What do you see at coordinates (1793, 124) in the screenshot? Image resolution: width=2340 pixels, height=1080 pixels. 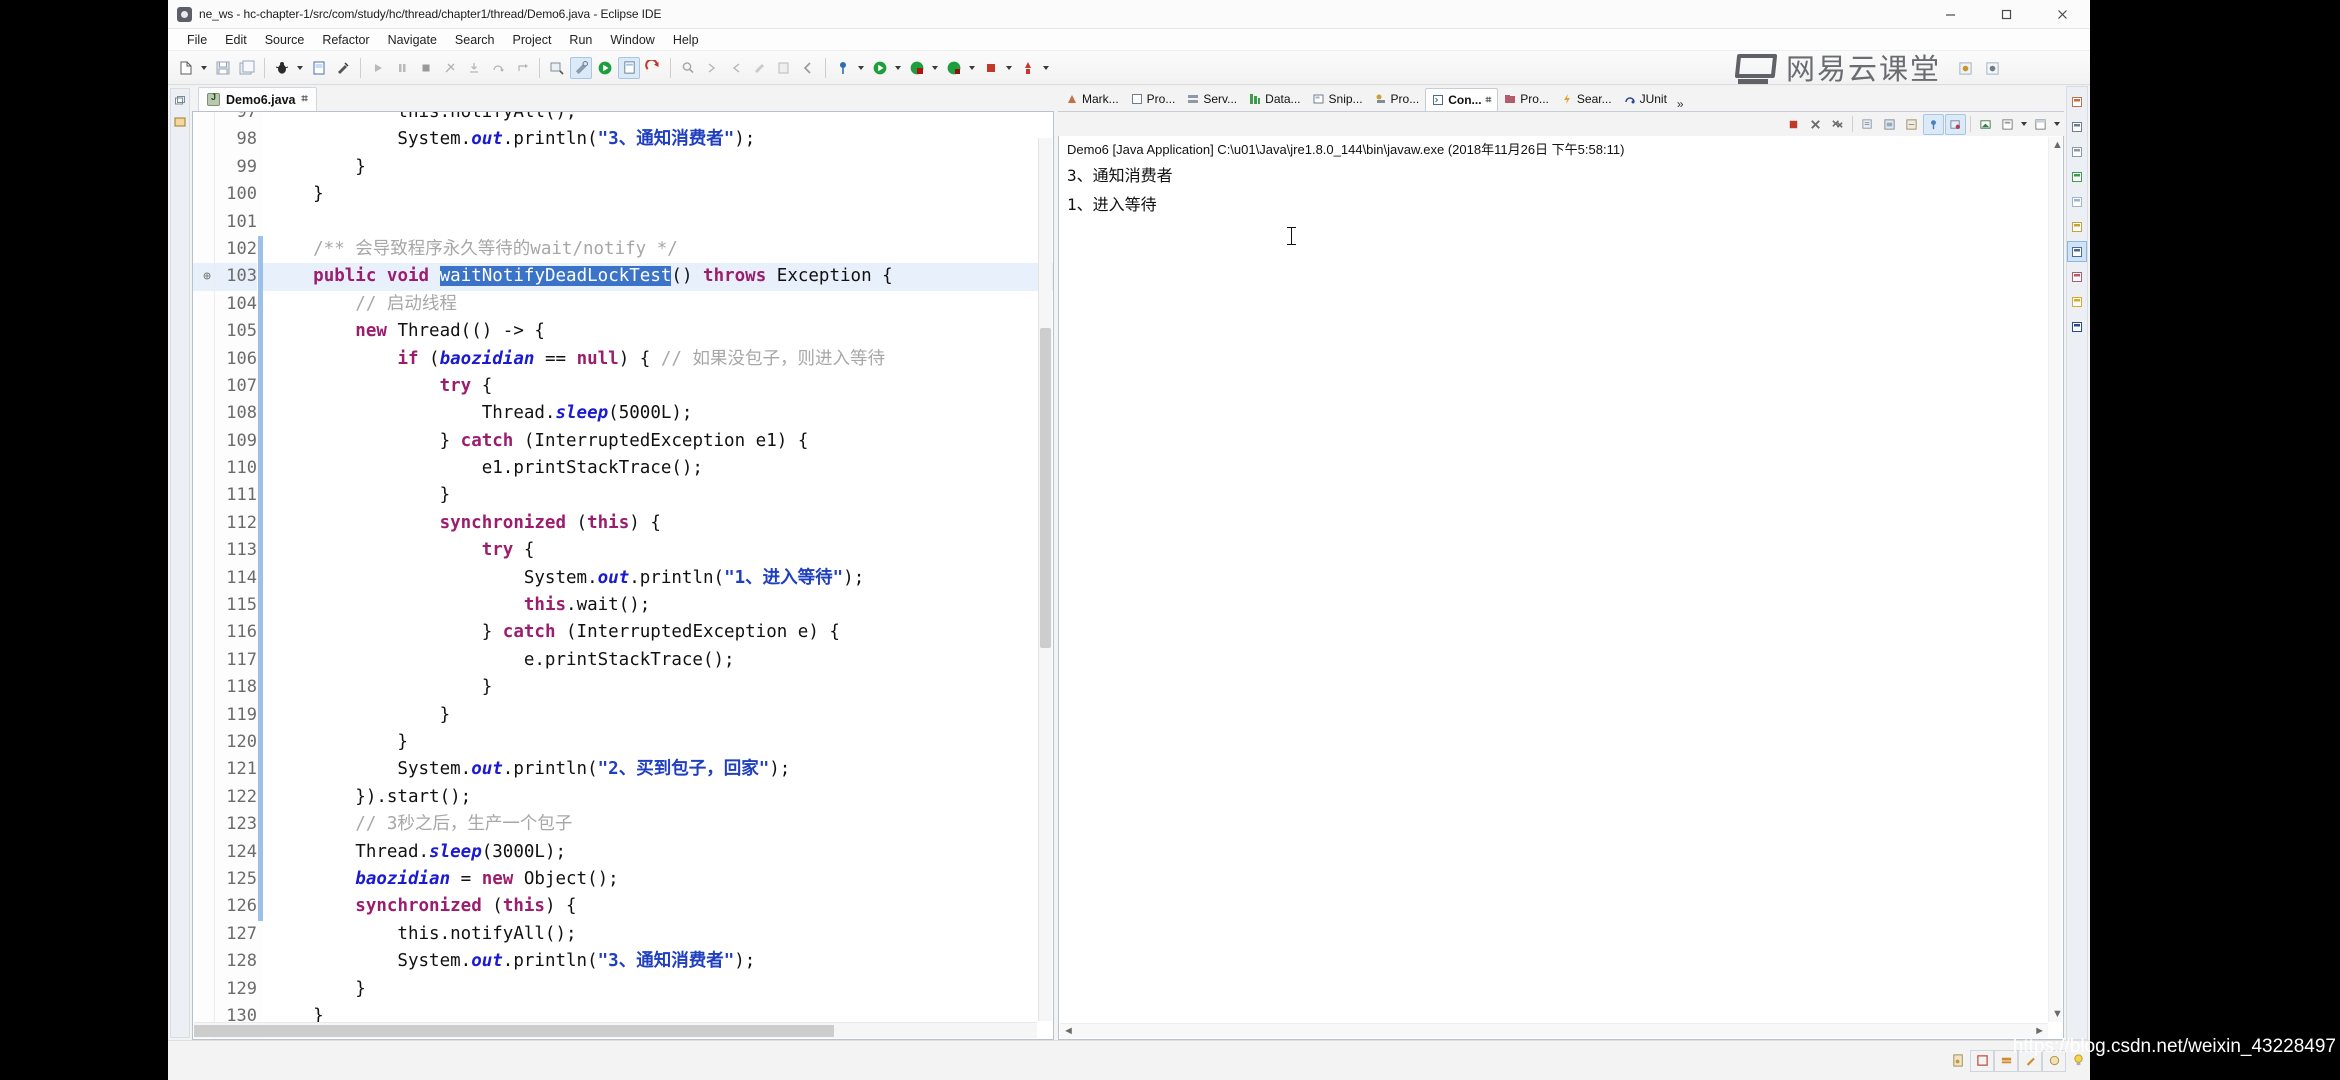 I see `terminate-icon` at bounding box center [1793, 124].